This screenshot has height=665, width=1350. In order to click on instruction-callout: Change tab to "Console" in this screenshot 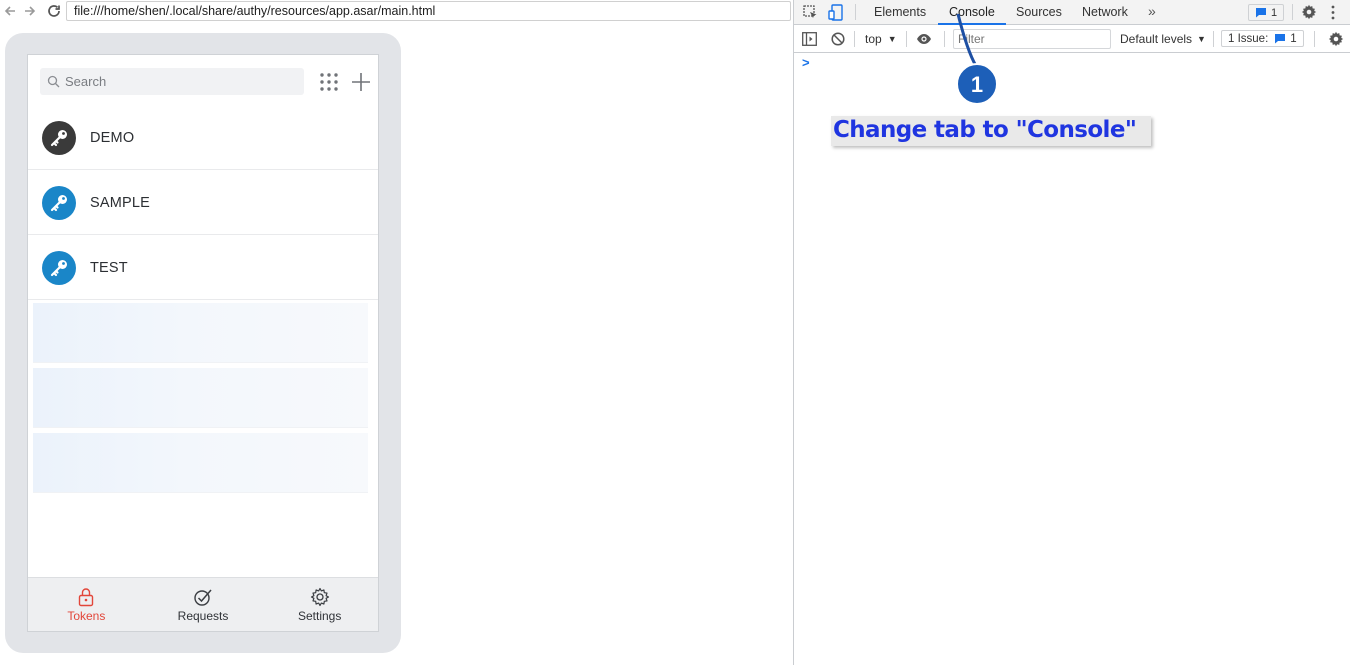, I will do `click(991, 131)`.